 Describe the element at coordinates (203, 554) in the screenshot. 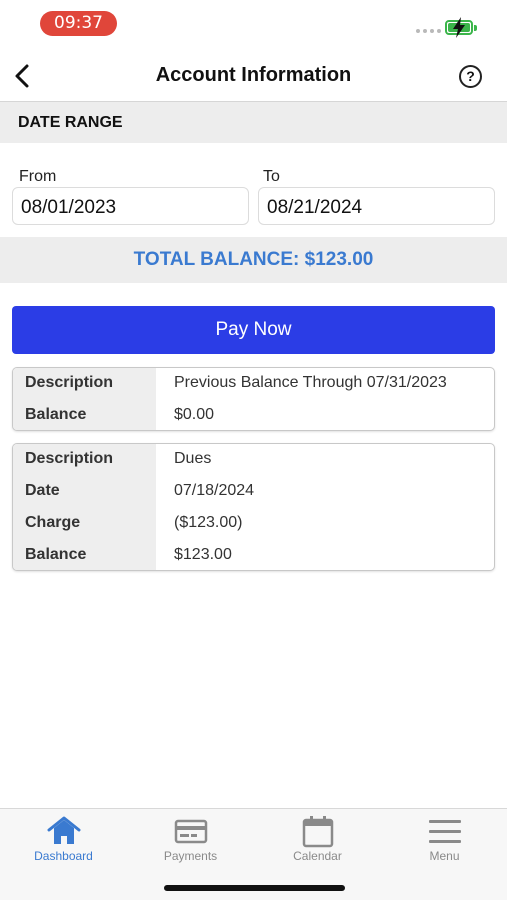

I see `record-value: $123.00` at that location.